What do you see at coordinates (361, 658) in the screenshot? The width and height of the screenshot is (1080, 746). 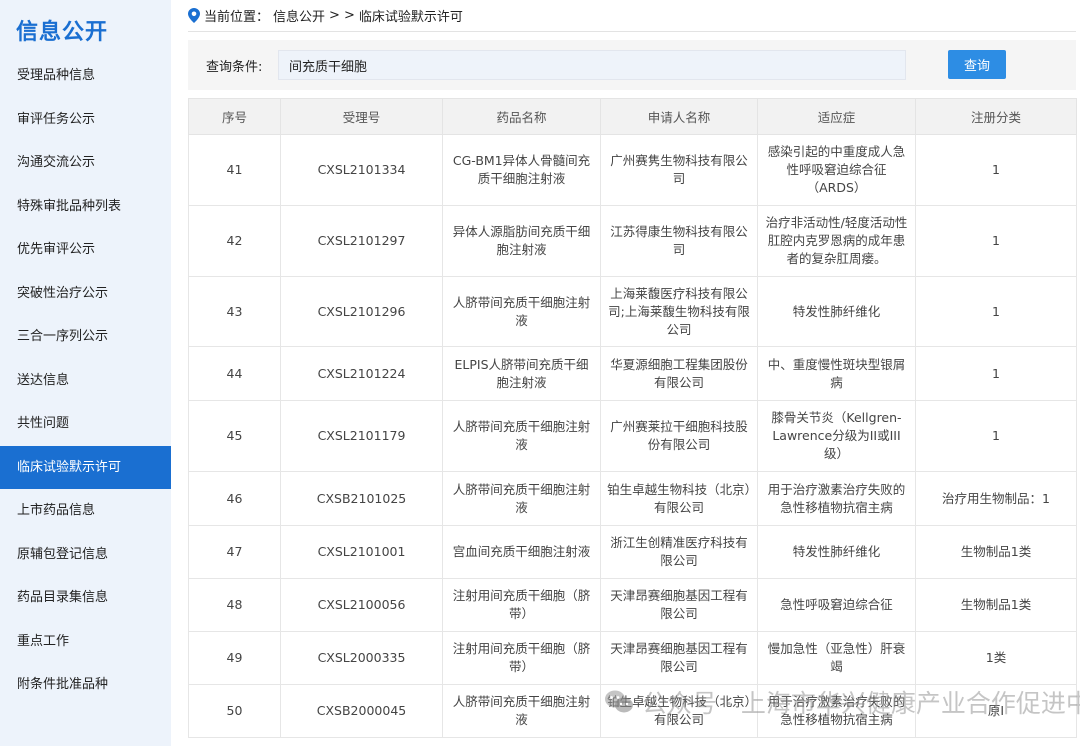 I see `cell-acceptance-no: CXSL2000335` at bounding box center [361, 658].